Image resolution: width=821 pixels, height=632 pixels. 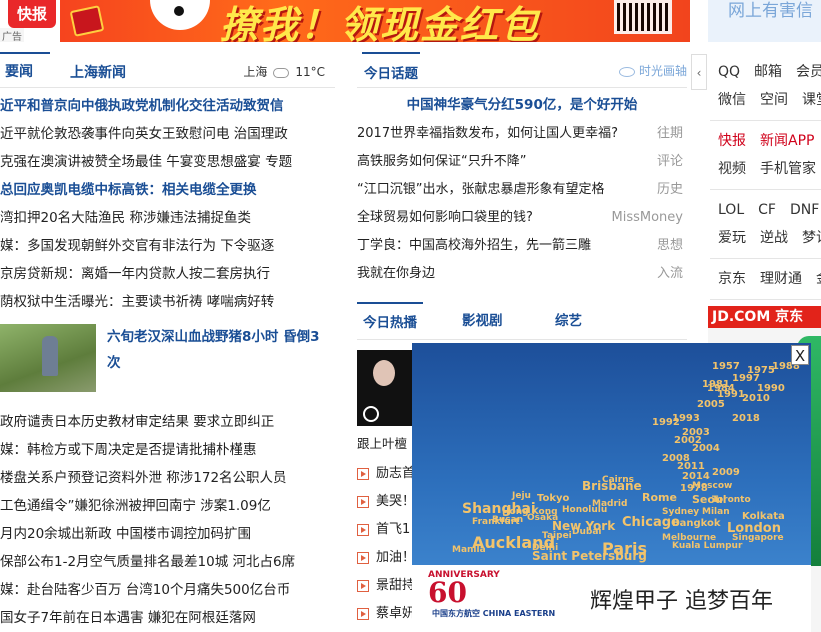 What do you see at coordinates (395, 501) in the screenshot?
I see `hot-video-title: 美哭！` at bounding box center [395, 501].